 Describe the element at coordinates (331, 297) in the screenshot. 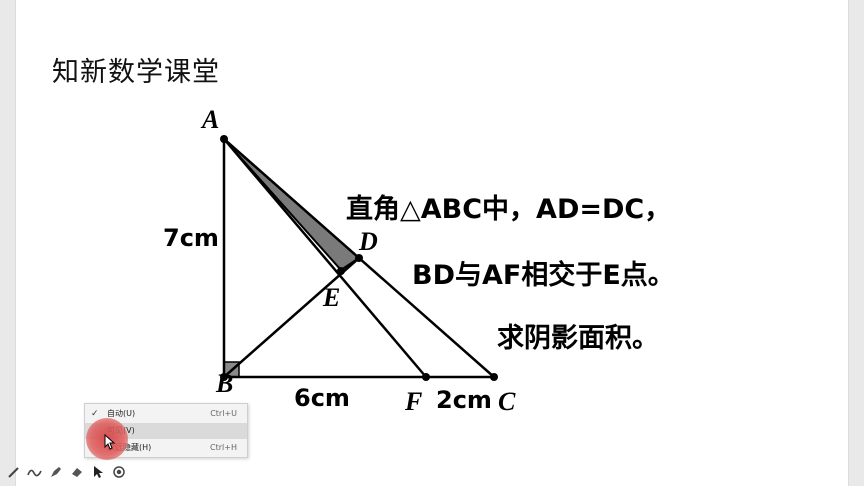

I see `label-e: E` at that location.